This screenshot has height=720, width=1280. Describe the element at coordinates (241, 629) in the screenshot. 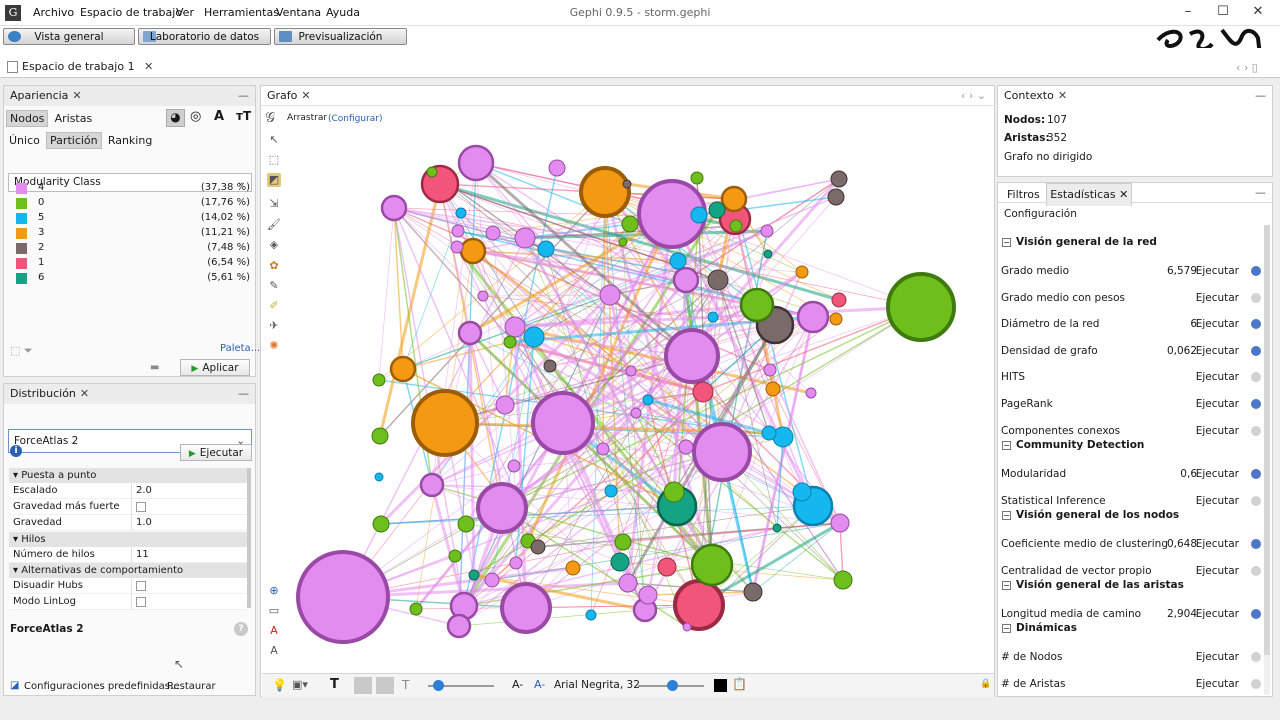

I see `help-icon: ?` at that location.